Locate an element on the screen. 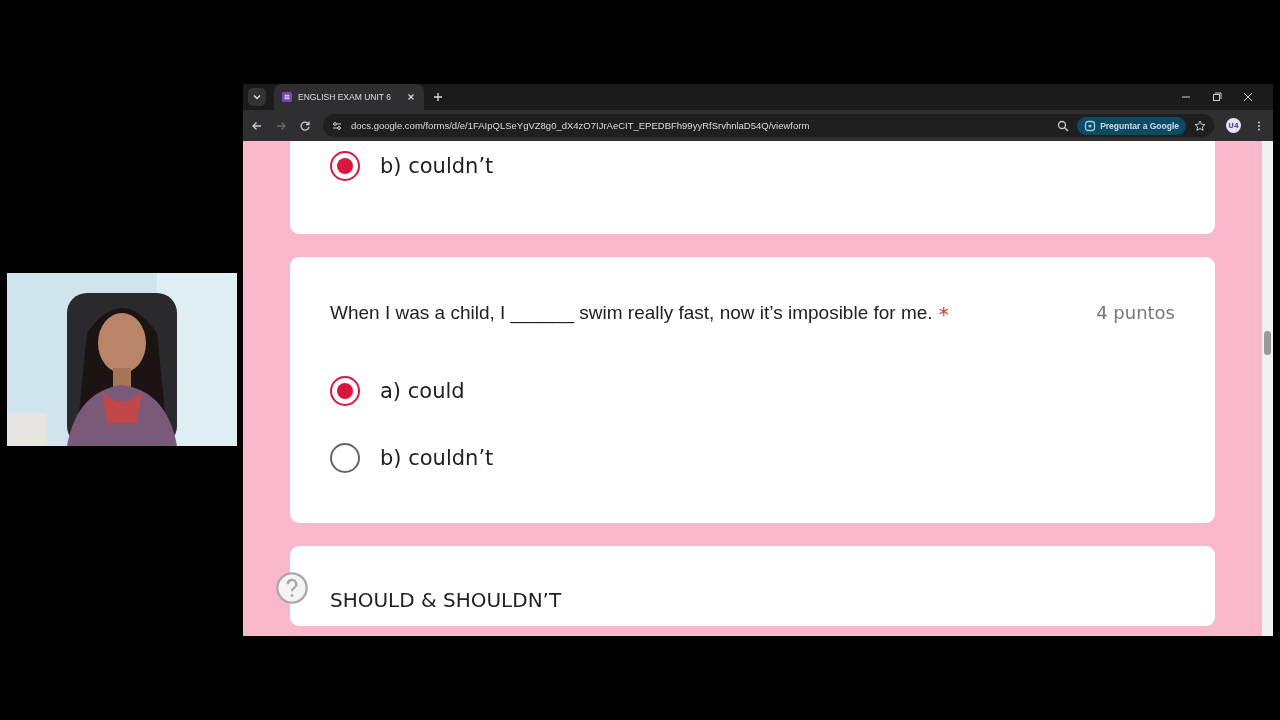  lens-icon is located at coordinates (1090, 125).